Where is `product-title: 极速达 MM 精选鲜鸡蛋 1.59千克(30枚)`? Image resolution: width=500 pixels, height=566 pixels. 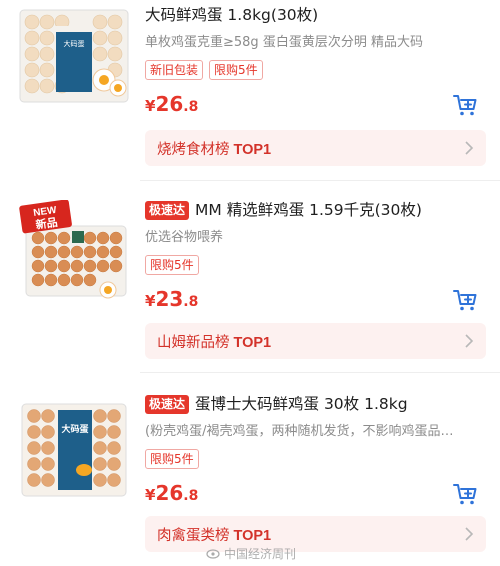
product-title: 极速达 MM 精选鲜鸡蛋 1.59千克(30枚) is located at coordinates (315, 210).